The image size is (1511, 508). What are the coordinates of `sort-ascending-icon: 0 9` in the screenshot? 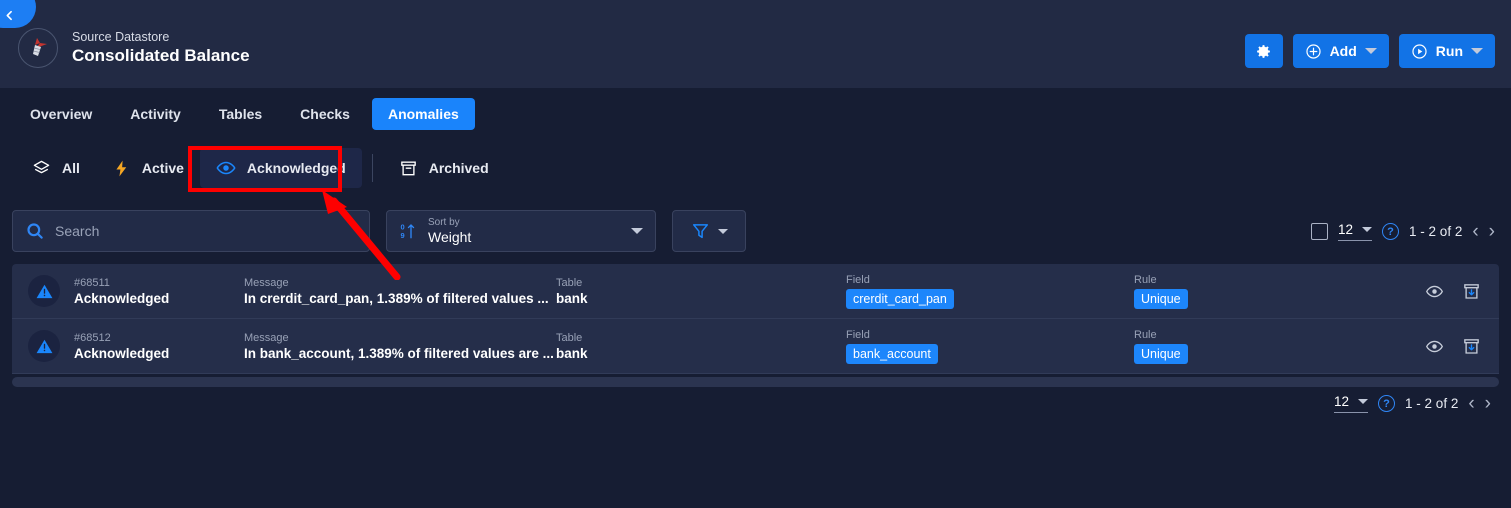 It's located at (408, 231).